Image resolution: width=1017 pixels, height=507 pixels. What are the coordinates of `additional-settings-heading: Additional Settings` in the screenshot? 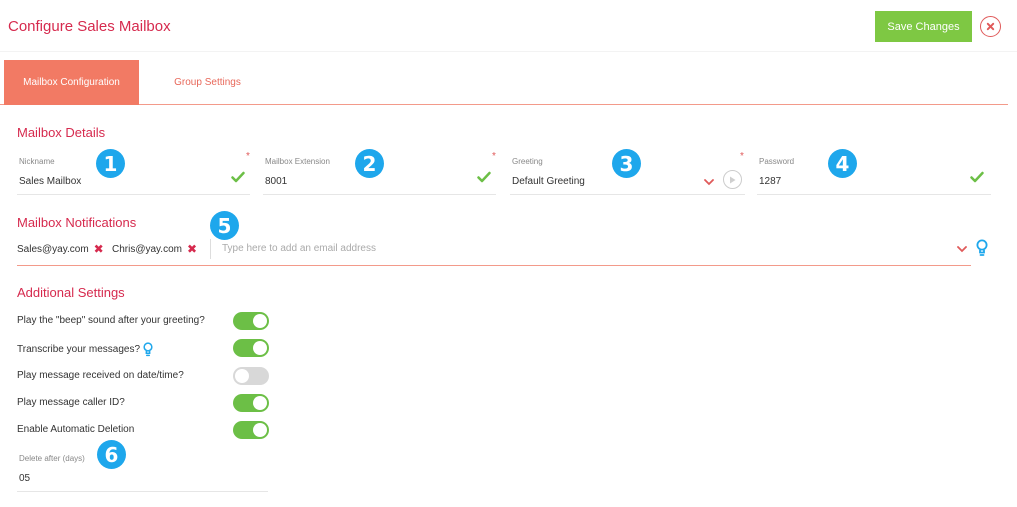 It's located at (71, 292).